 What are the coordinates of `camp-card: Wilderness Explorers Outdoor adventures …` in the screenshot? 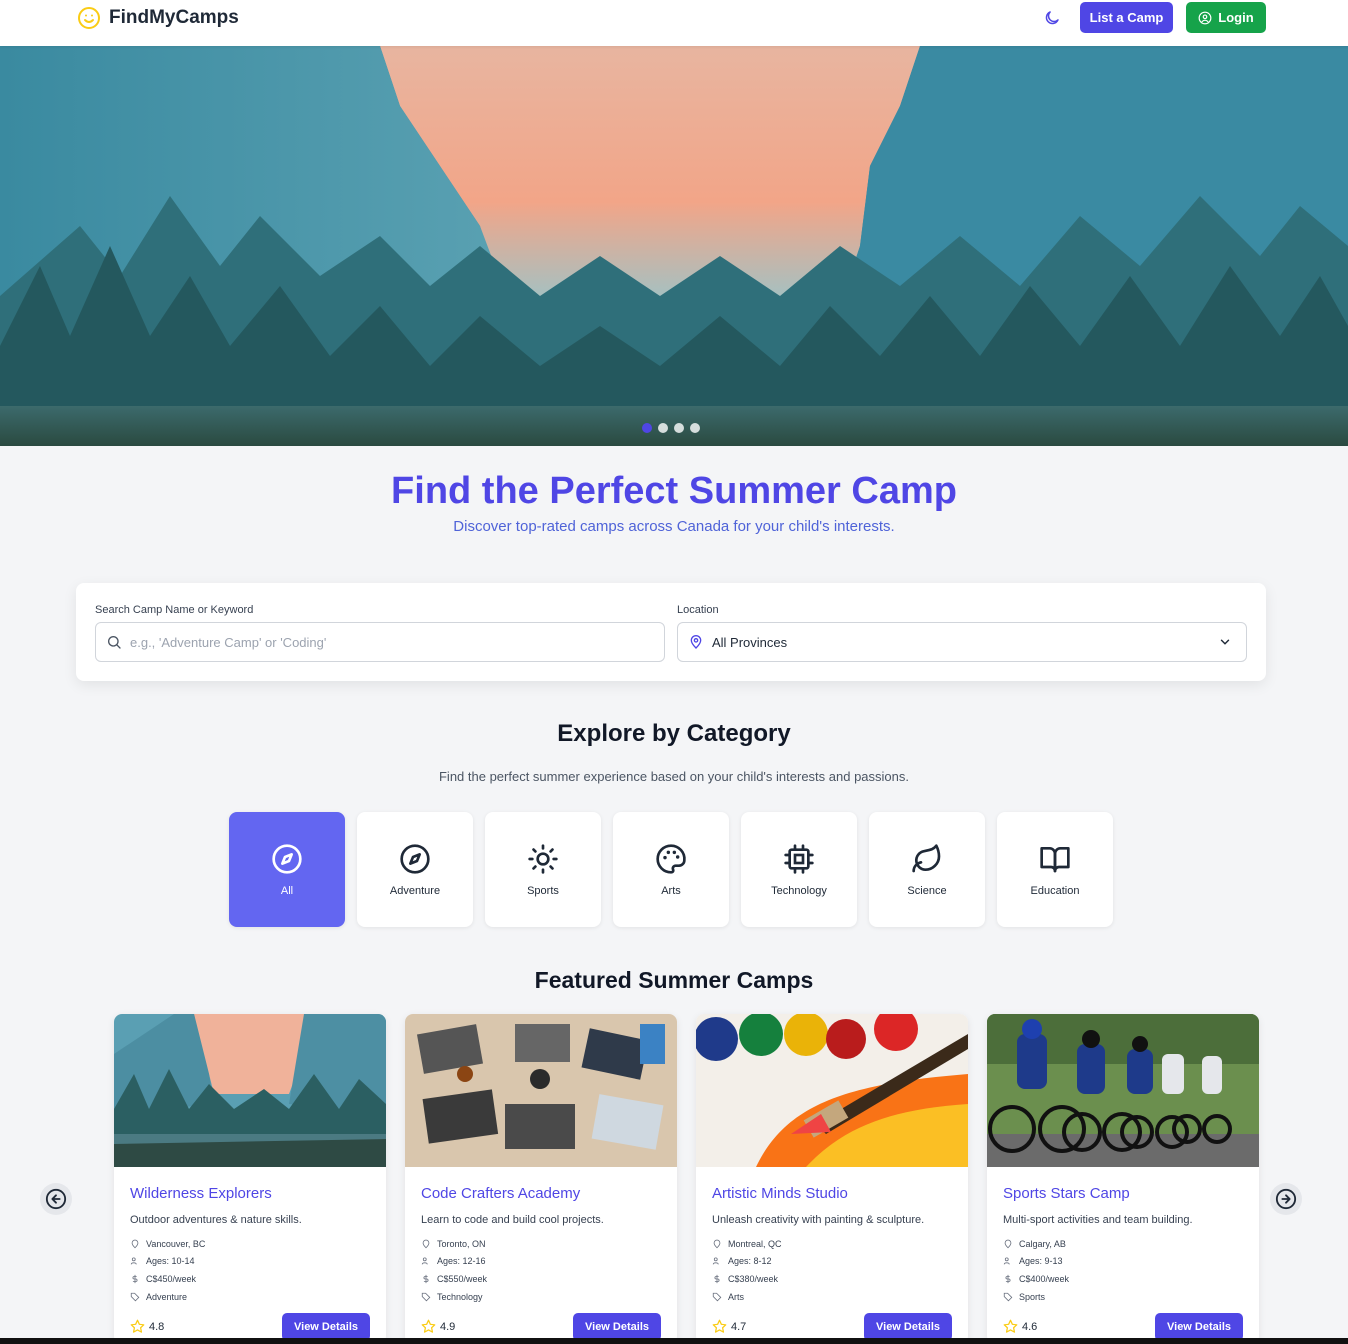 It's located at (250, 1179).